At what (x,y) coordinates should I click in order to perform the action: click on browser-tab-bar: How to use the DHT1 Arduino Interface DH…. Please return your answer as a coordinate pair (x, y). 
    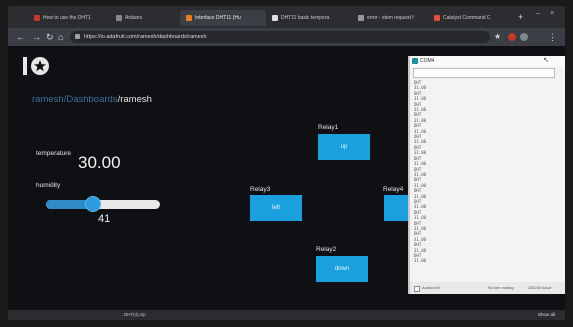
    Looking at the image, I should click on (286, 17).